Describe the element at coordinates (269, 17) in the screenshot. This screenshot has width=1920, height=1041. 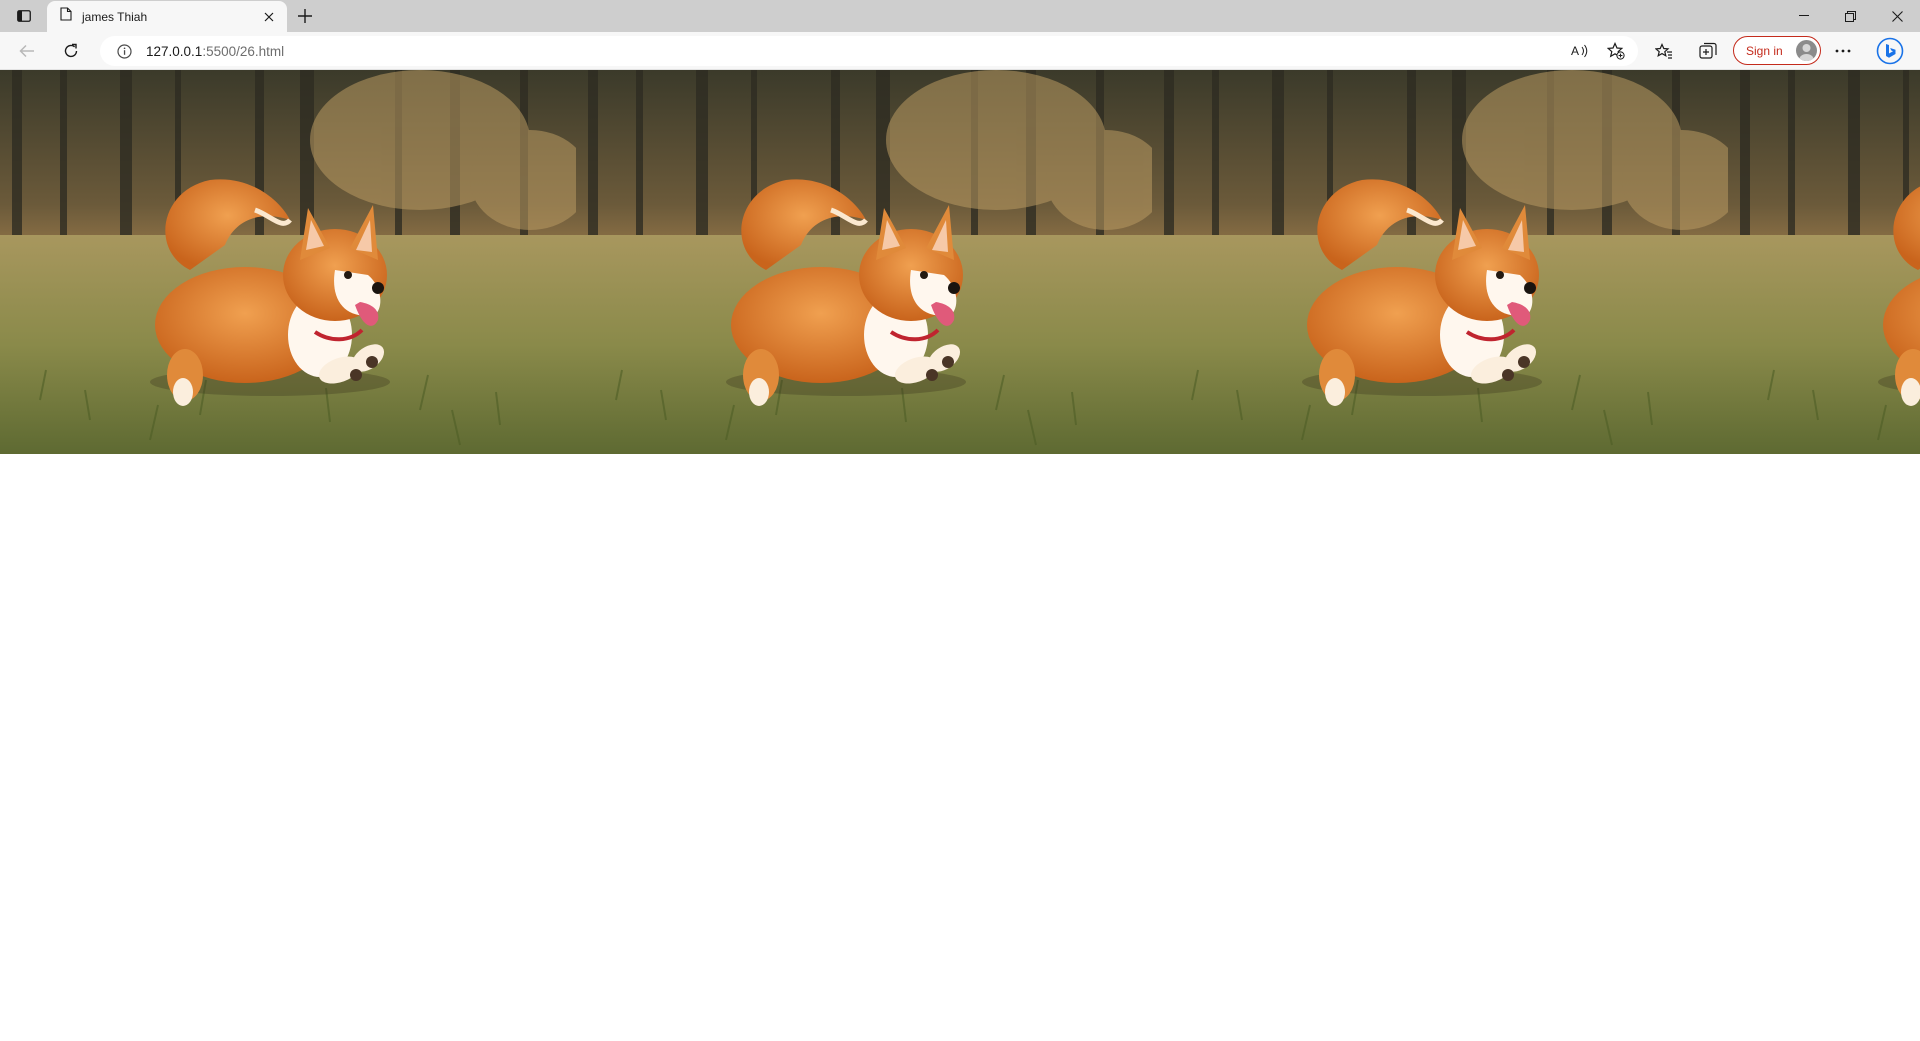
I see `close-icon` at that location.